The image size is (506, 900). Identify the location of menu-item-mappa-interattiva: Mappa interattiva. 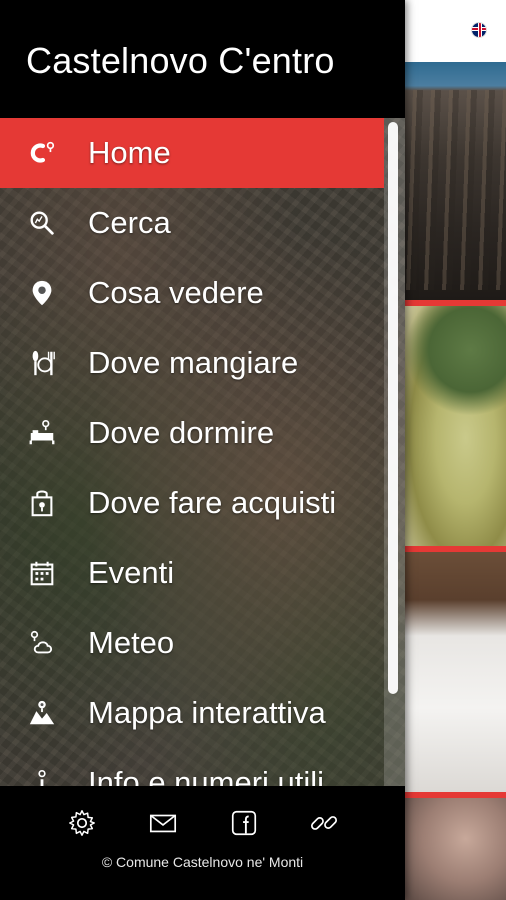
(192, 713).